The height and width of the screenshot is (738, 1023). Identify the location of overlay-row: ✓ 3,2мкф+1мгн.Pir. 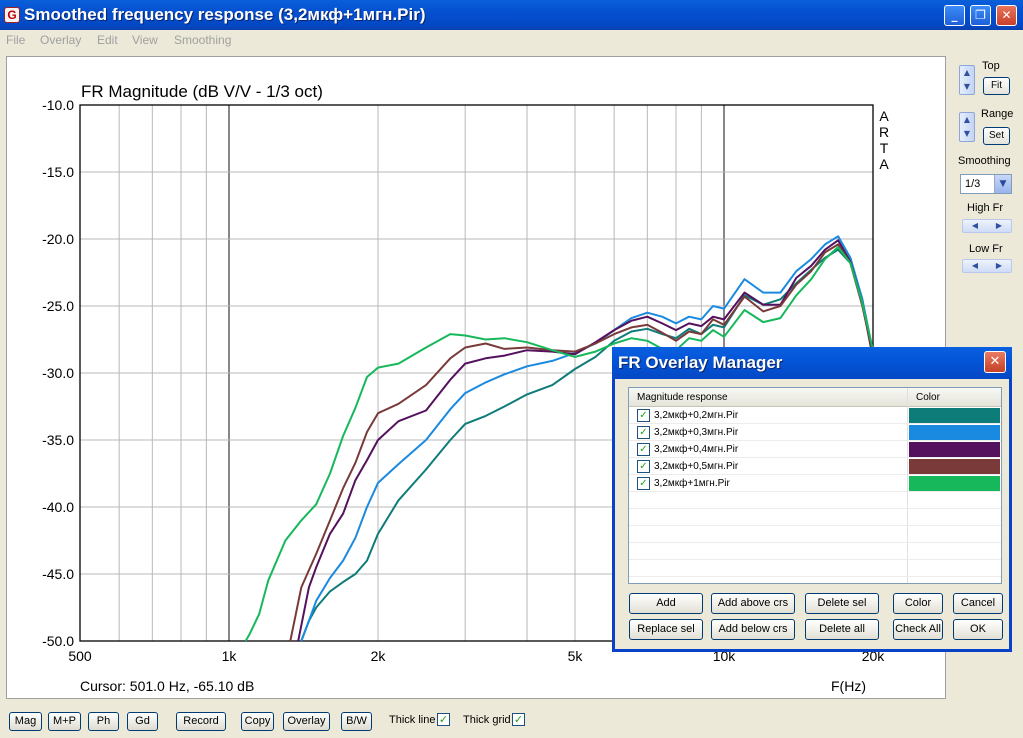
(815, 483).